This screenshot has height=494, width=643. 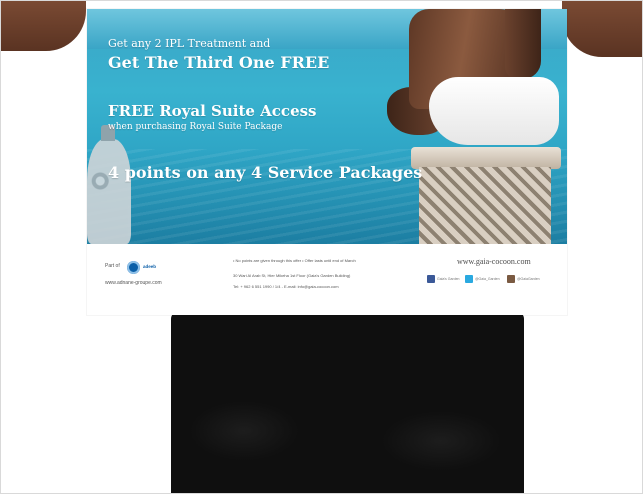 I want to click on white-wrap, so click(x=494, y=111).